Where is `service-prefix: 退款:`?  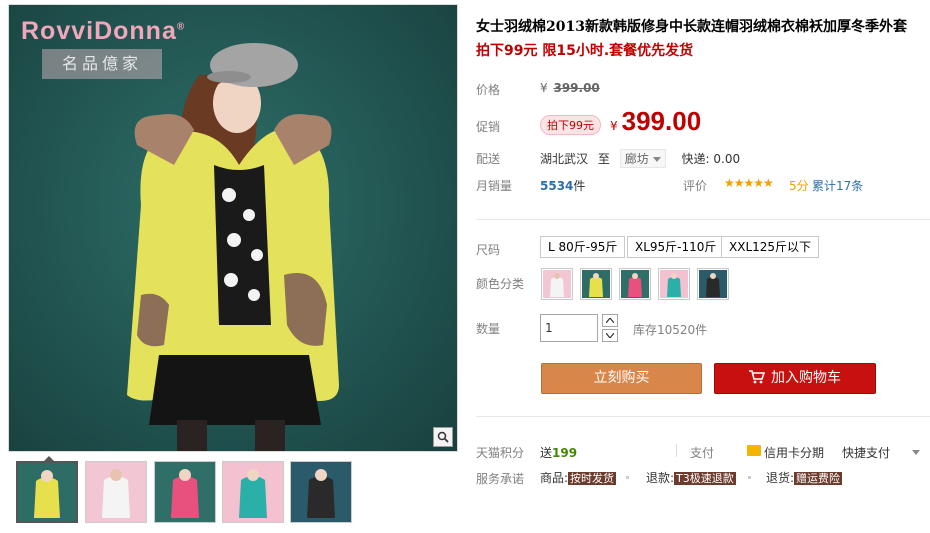 service-prefix: 退款: is located at coordinates (660, 478).